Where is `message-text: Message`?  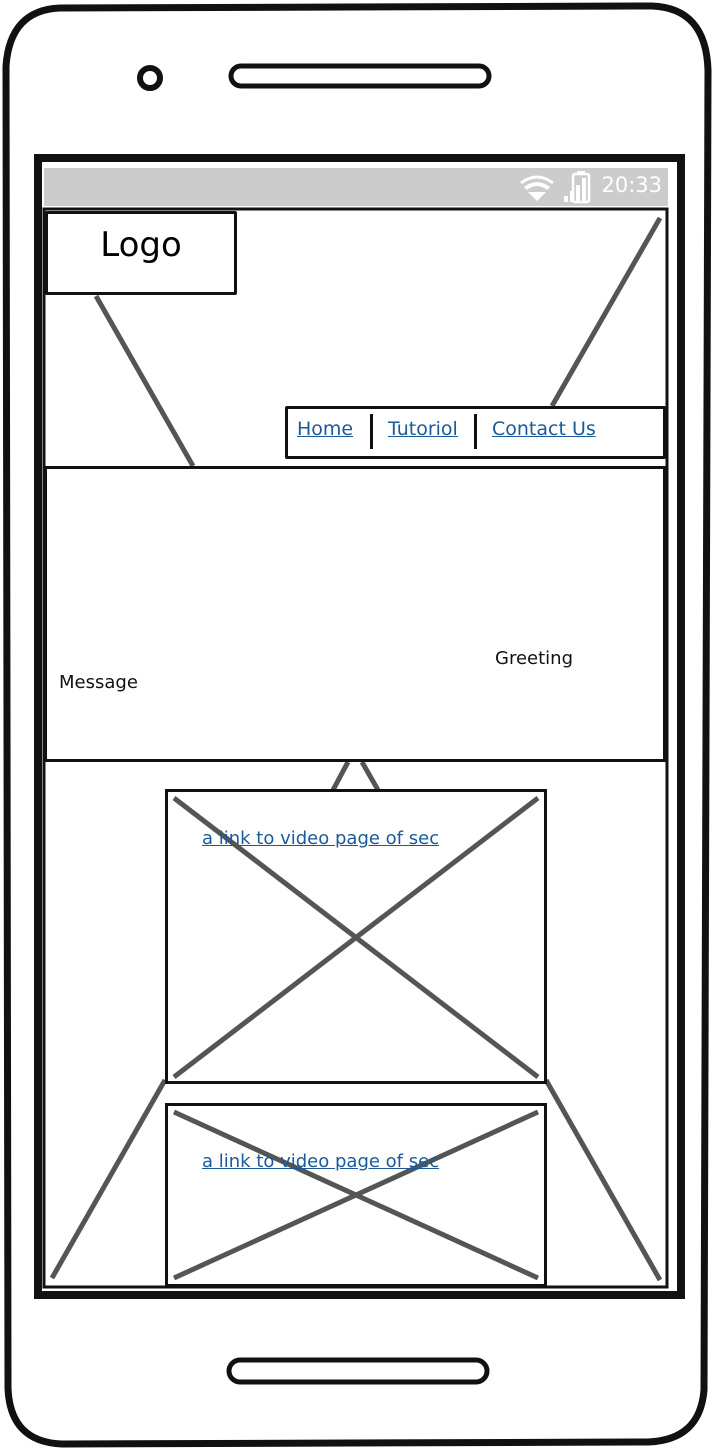
message-text: Message is located at coordinates (98, 682).